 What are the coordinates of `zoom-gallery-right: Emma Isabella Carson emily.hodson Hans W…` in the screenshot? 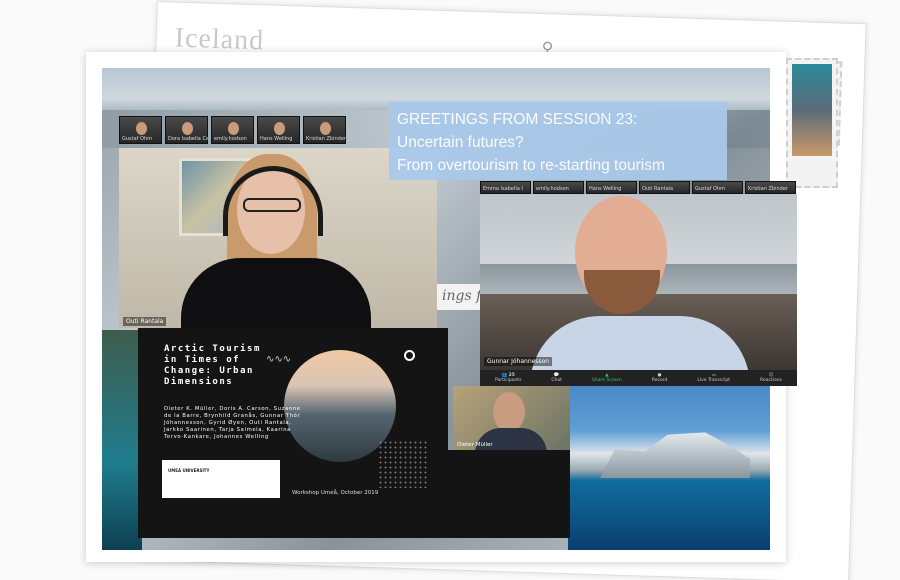 It's located at (638, 187).